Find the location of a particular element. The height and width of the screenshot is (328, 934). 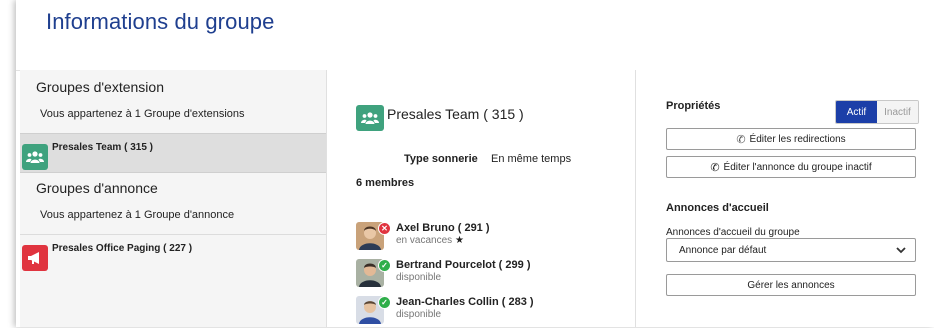

page-title: Informations du groupe is located at coordinates (160, 21).